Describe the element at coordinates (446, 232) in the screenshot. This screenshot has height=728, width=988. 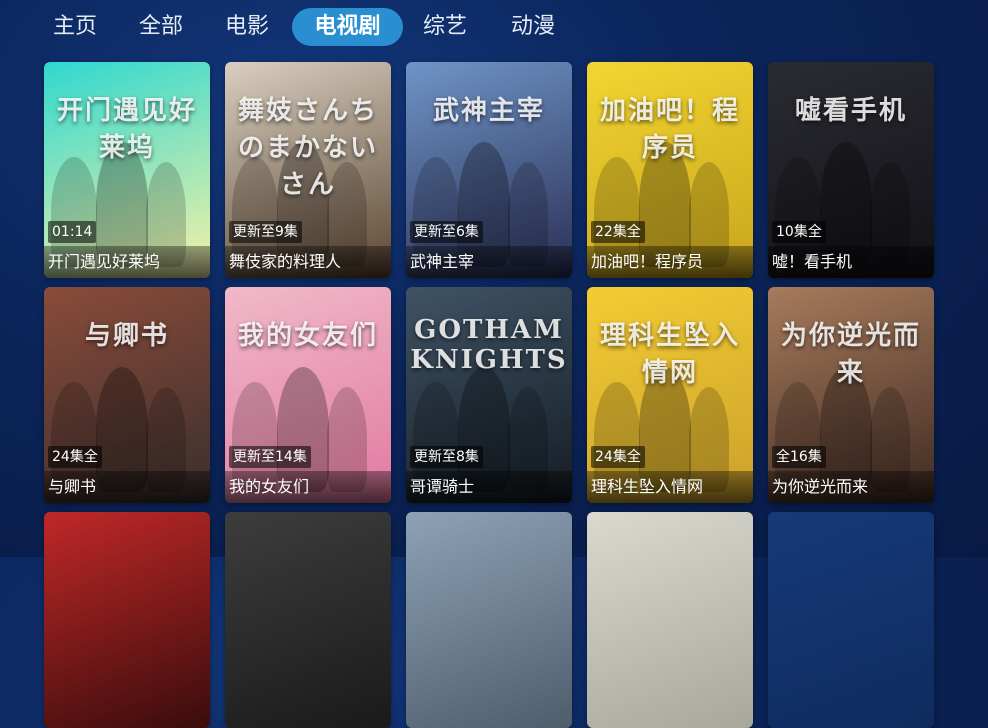
I see `episode-badge: 更新至6集` at that location.